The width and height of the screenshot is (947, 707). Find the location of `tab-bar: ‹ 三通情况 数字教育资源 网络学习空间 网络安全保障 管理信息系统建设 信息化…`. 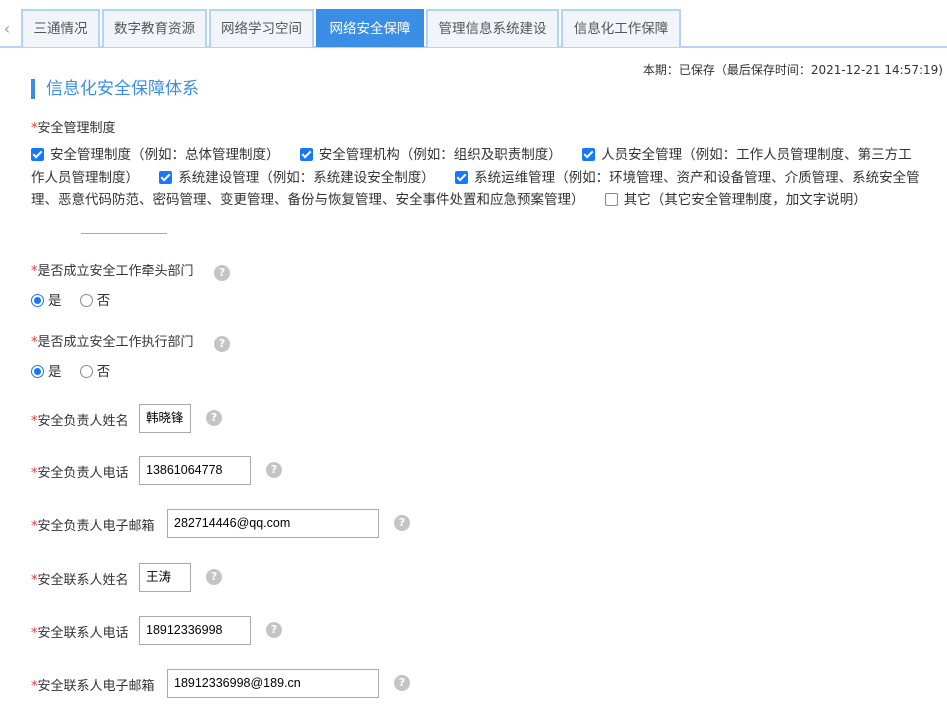

tab-bar: ‹ 三通情况 数字教育资源 网络学习空间 网络安全保障 管理信息系统建设 信息化… is located at coordinates (473, 28).